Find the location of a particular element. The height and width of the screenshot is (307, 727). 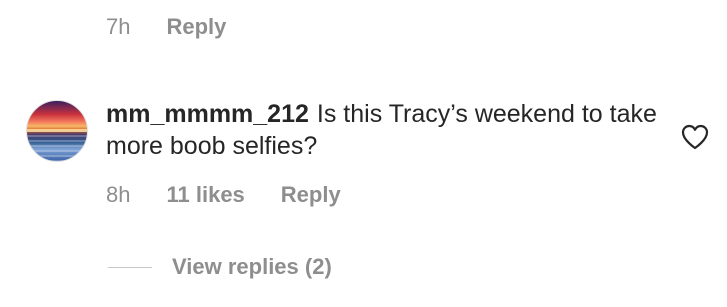

avatar is located at coordinates (57, 131).